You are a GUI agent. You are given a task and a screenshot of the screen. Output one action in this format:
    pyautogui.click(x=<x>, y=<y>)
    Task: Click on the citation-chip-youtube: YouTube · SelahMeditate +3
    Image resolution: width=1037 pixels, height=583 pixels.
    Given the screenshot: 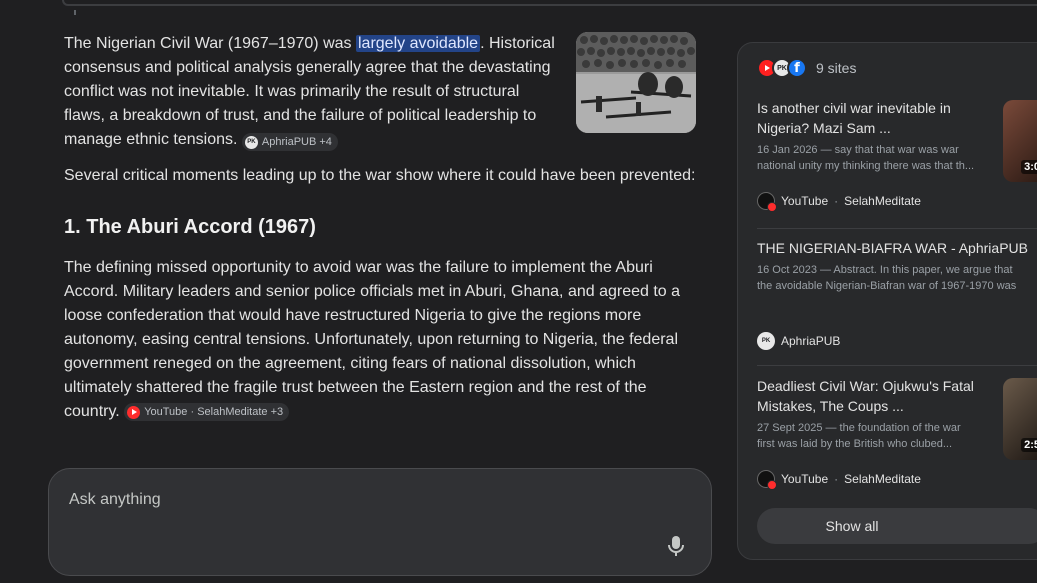 What is the action you would take?
    pyautogui.click(x=207, y=412)
    